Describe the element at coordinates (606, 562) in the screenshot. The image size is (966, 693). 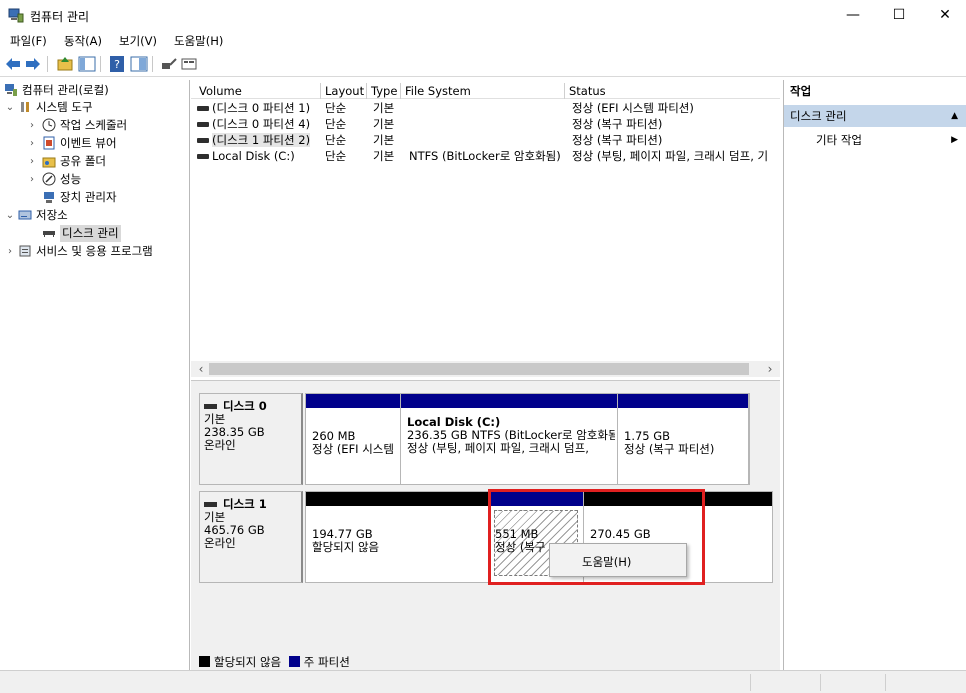
I see `context-menu-help: 도움말(H)` at that location.